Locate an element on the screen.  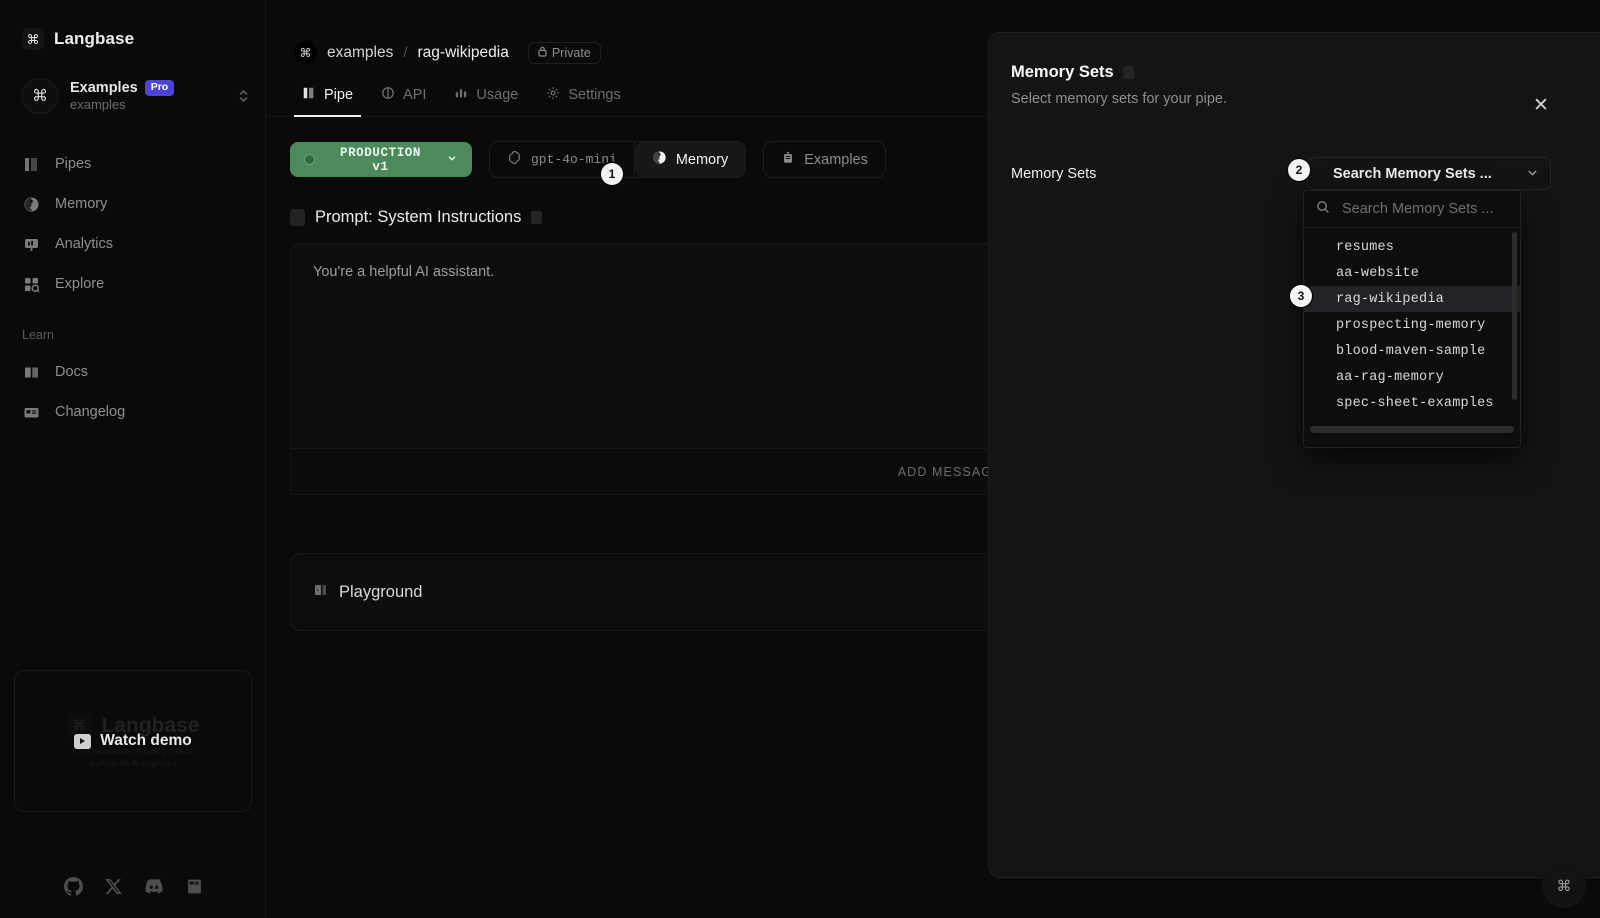
list-item: prospecting-memory is located at coordinates (1412, 325).